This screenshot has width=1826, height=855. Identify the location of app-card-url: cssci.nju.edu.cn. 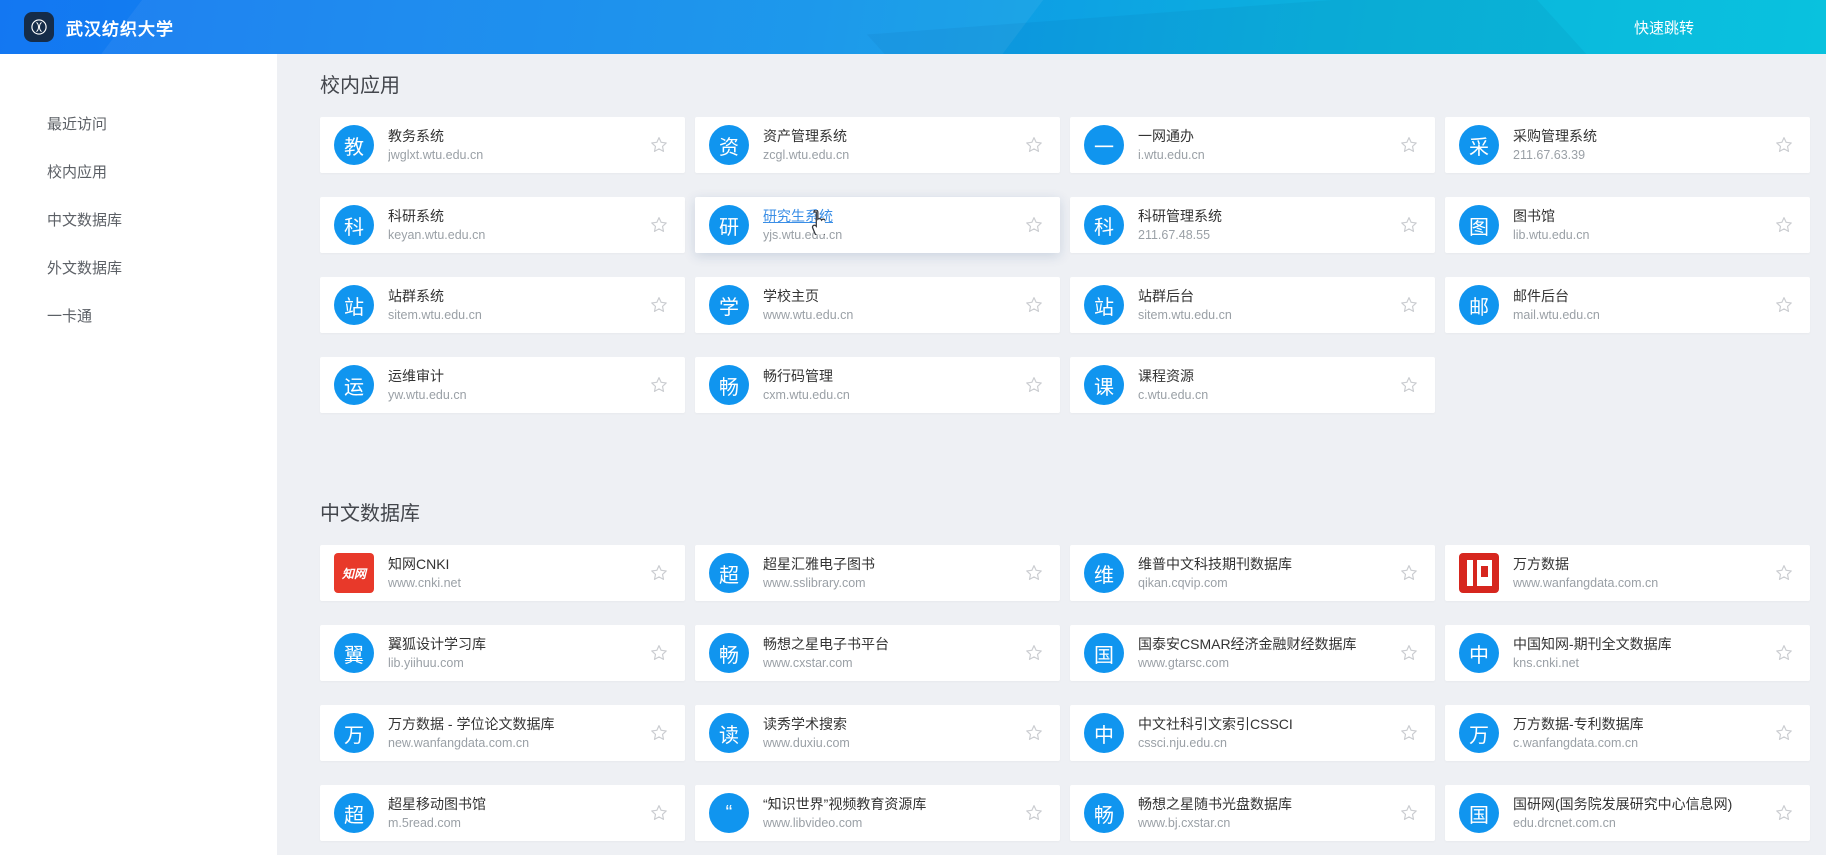
(1182, 742).